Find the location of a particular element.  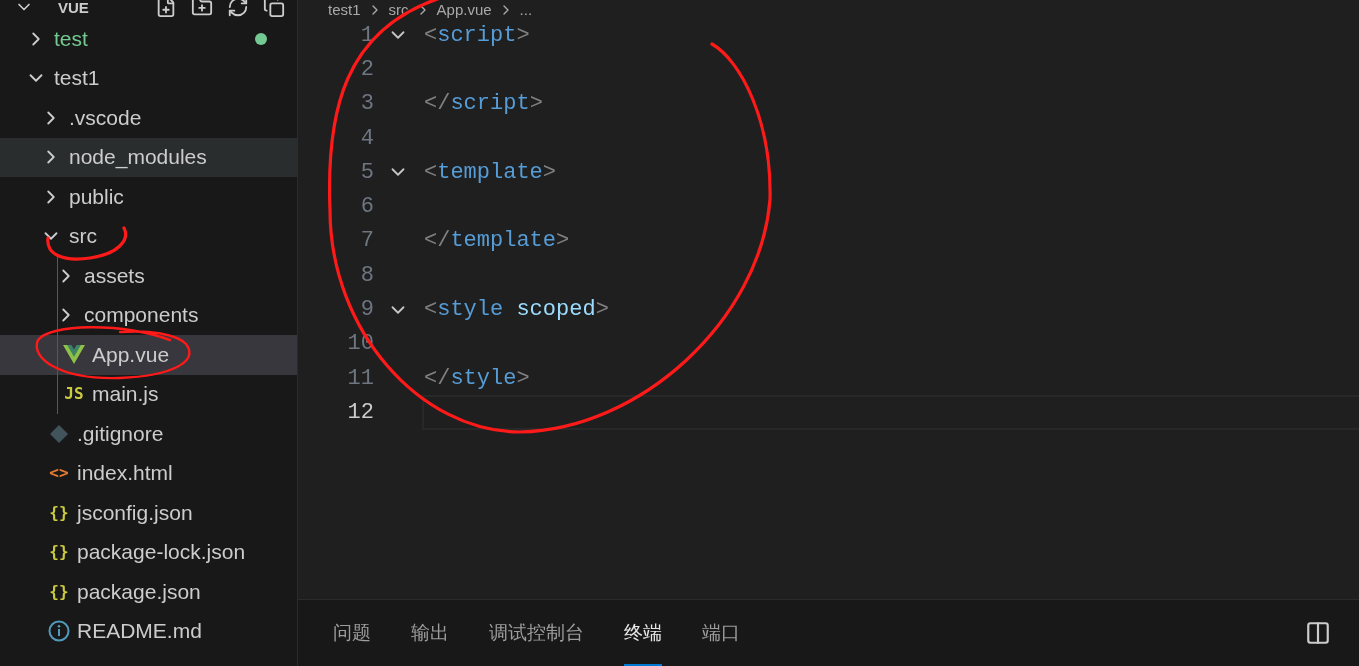

code-line: </script> is located at coordinates (483, 104).